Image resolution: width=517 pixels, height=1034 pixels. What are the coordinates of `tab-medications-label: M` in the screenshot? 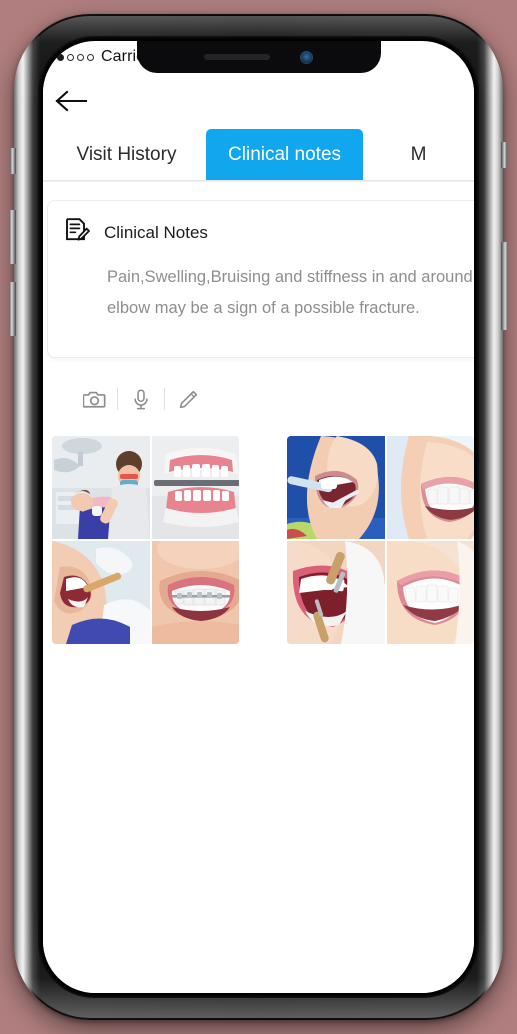 It's located at (418, 154).